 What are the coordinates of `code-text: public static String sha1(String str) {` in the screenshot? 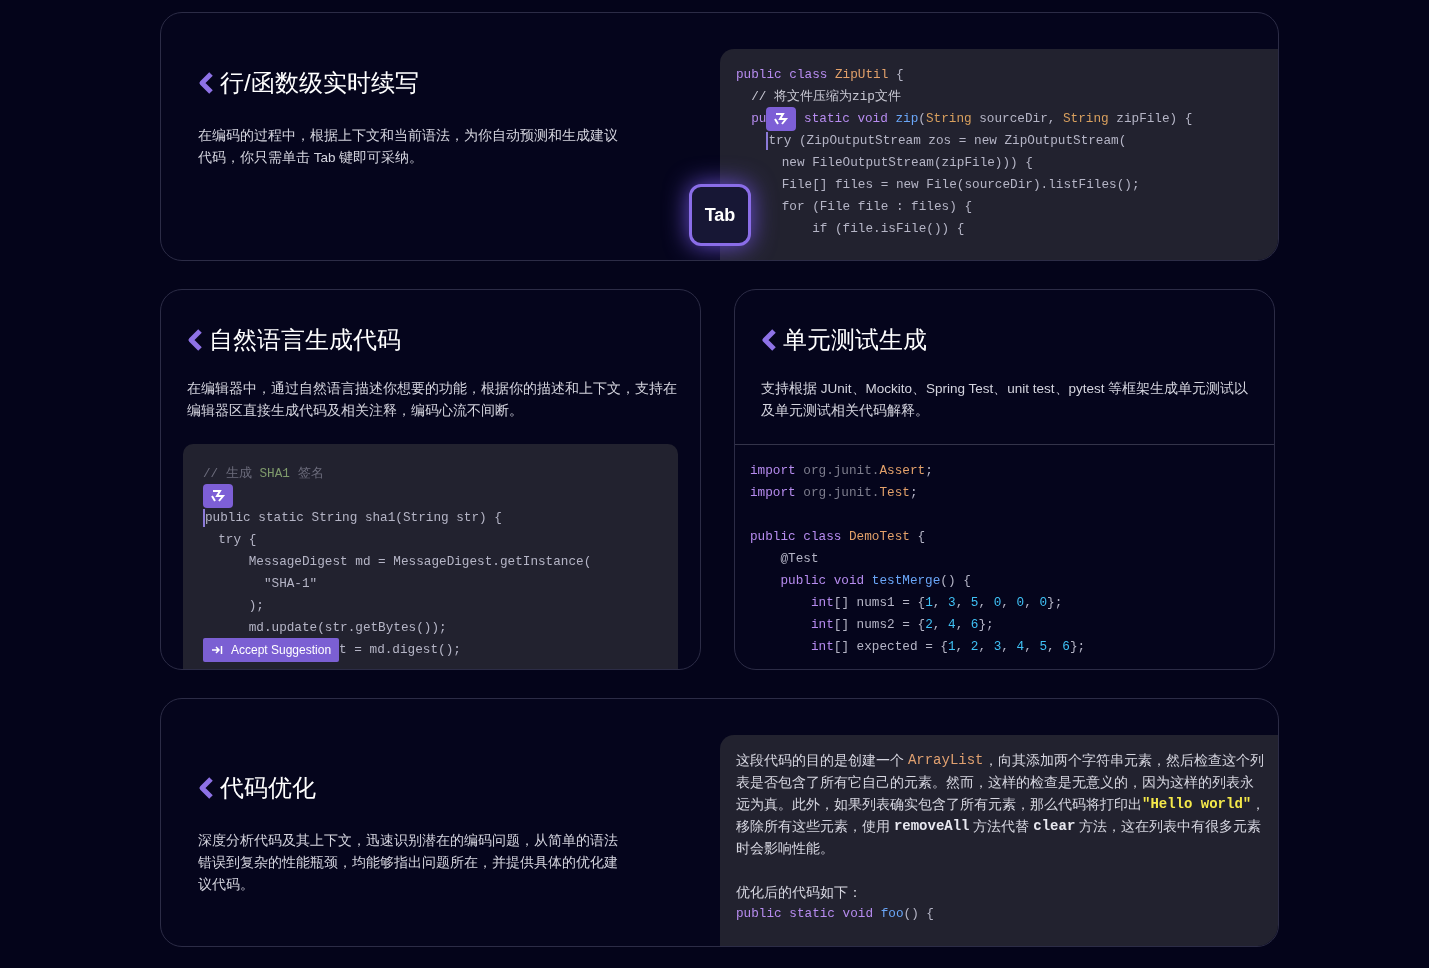 It's located at (353, 518).